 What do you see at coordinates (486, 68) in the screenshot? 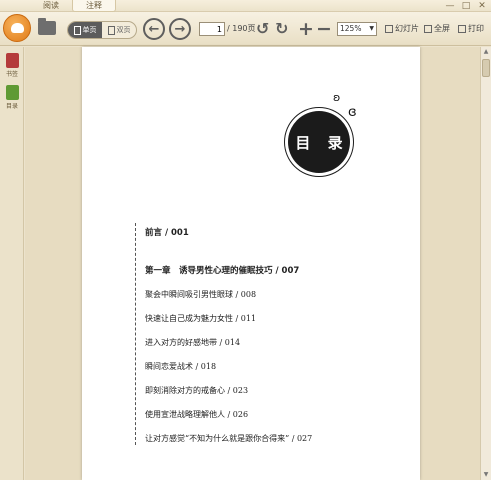
I see `scroll-thumb` at bounding box center [486, 68].